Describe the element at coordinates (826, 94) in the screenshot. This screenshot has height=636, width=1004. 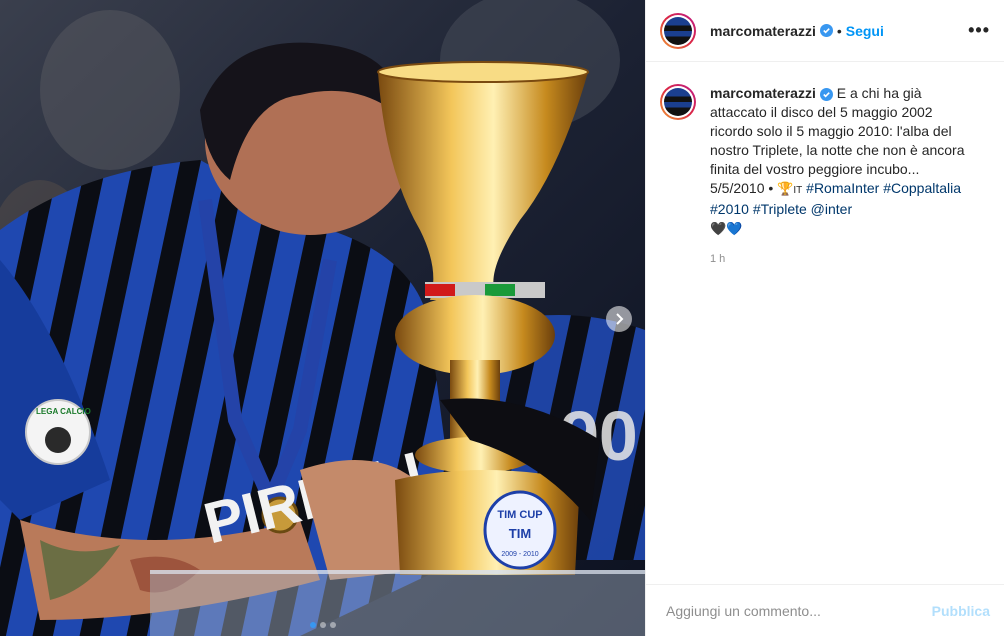
I see `caption-verified-badge-icon` at that location.